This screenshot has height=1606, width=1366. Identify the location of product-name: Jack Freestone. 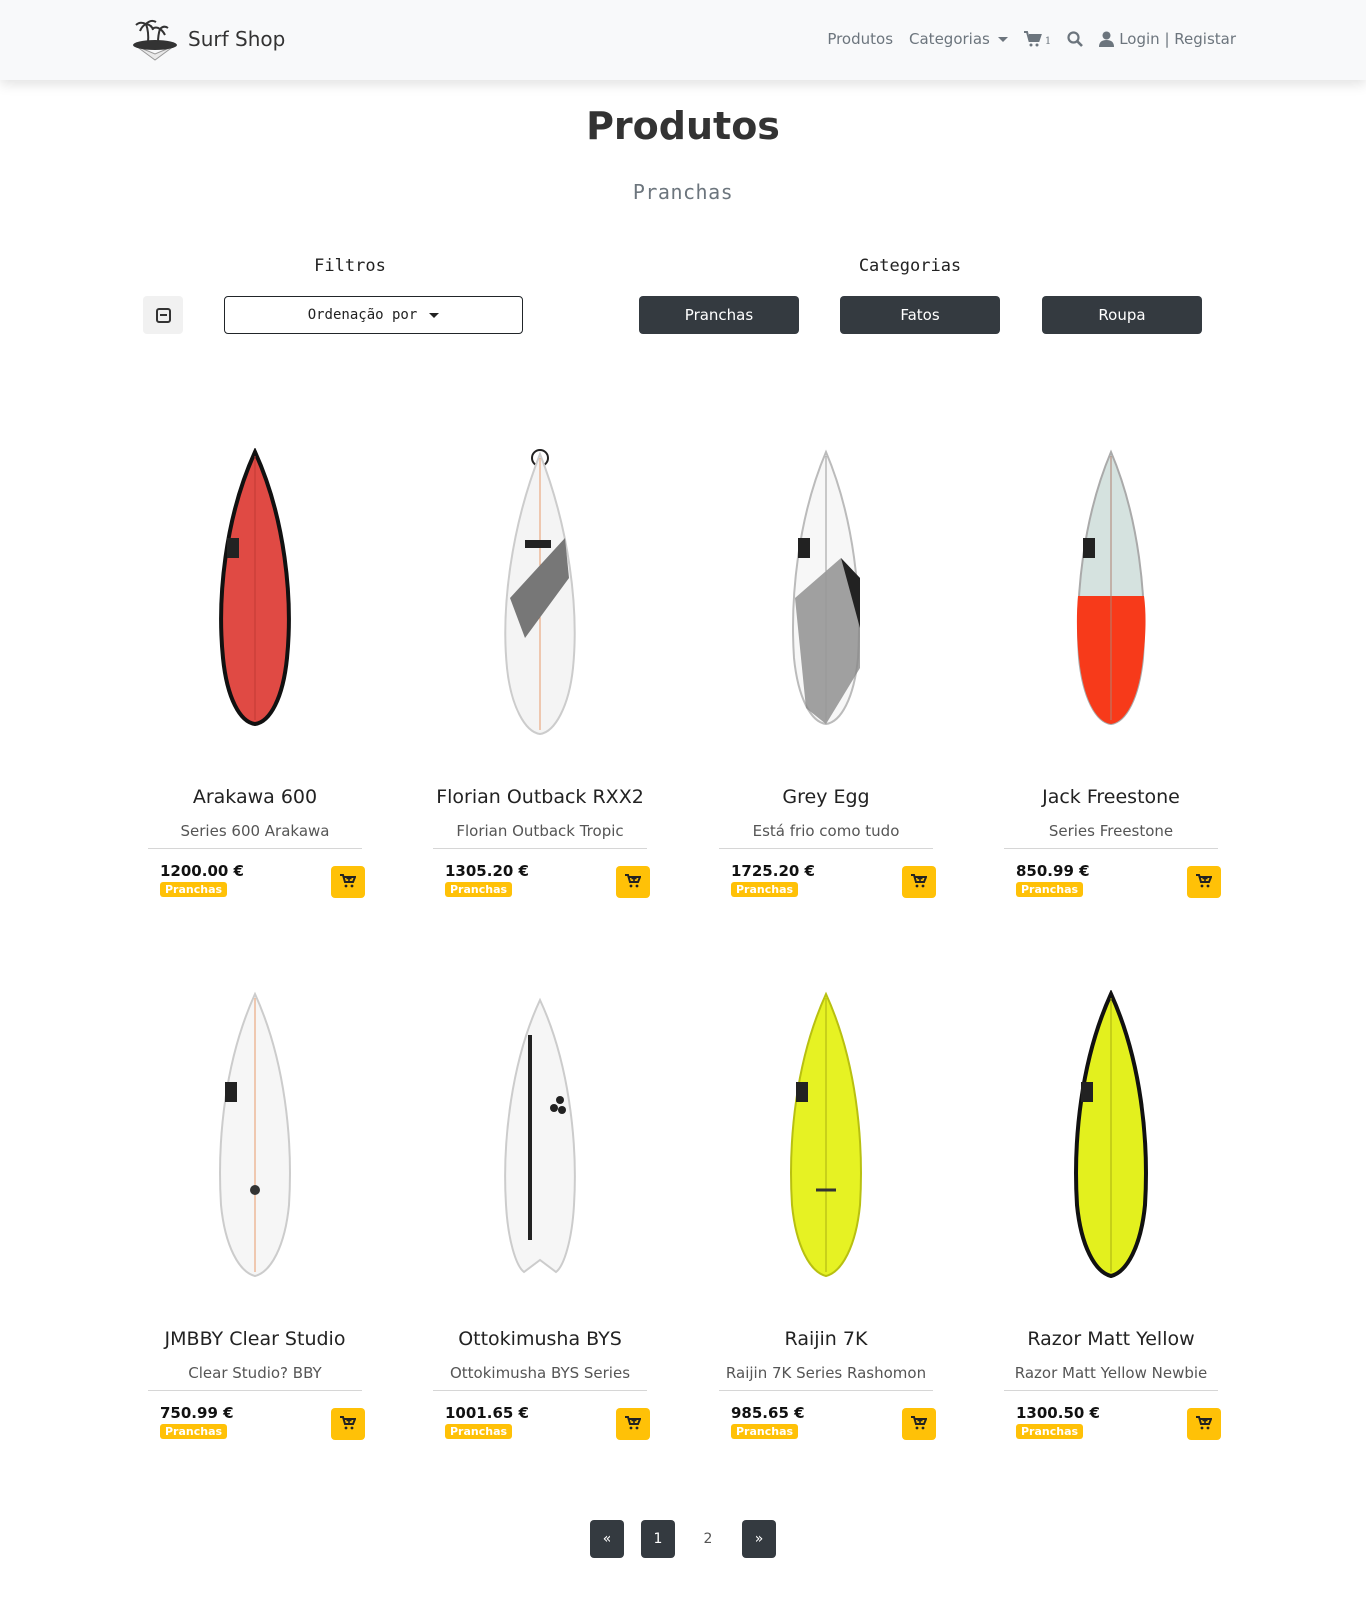
(1111, 797).